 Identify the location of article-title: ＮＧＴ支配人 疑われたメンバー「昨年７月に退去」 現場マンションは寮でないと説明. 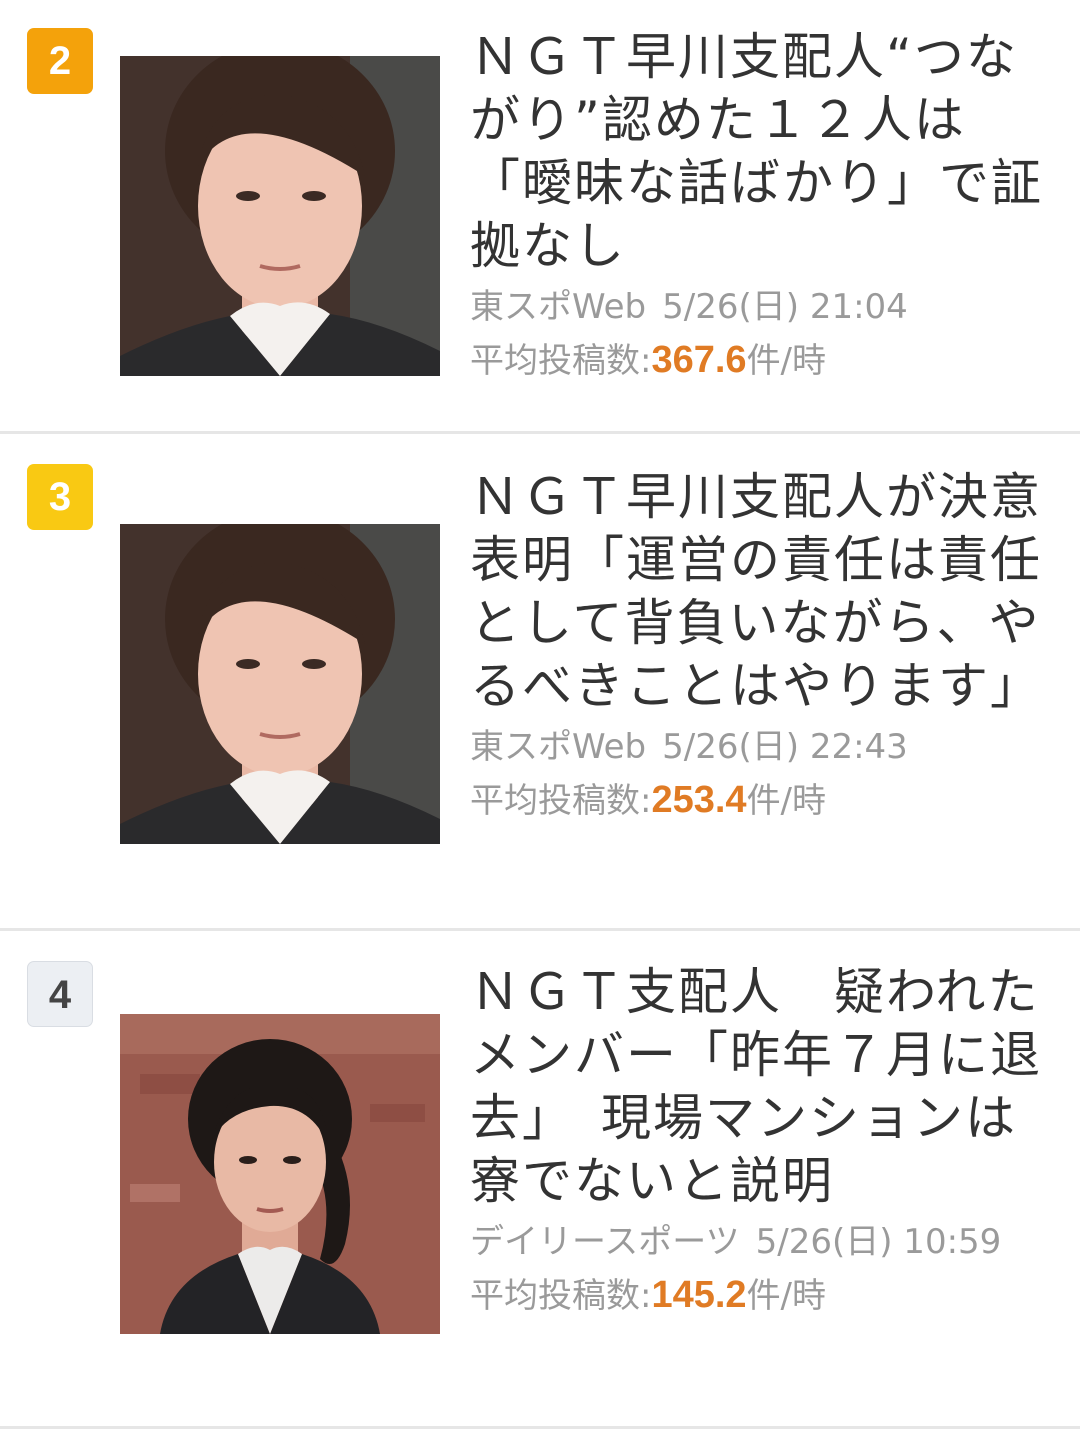
(760, 1087).